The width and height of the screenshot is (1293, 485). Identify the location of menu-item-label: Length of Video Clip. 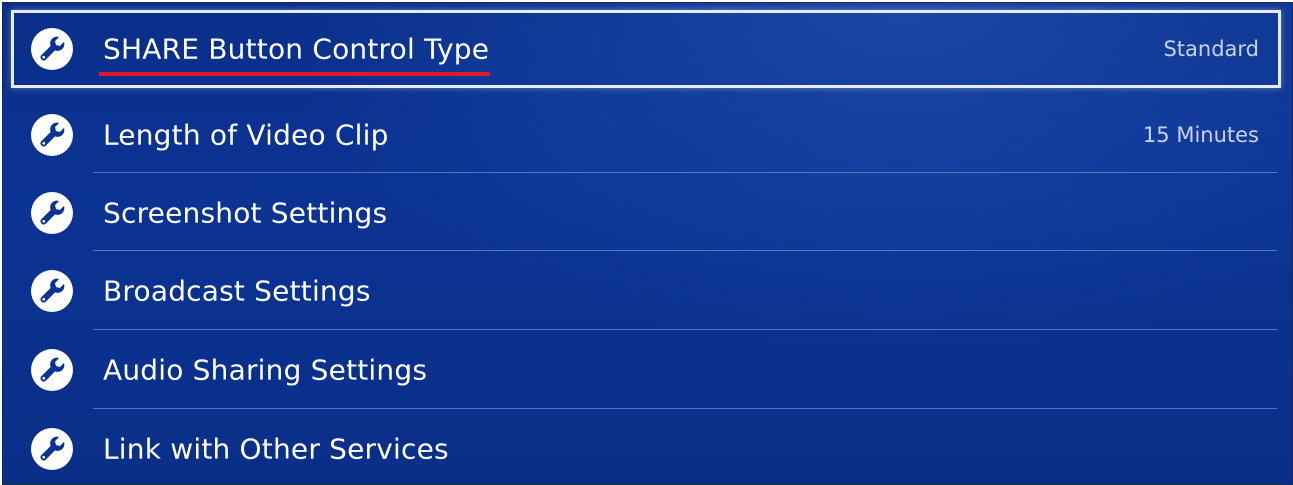
(246, 135).